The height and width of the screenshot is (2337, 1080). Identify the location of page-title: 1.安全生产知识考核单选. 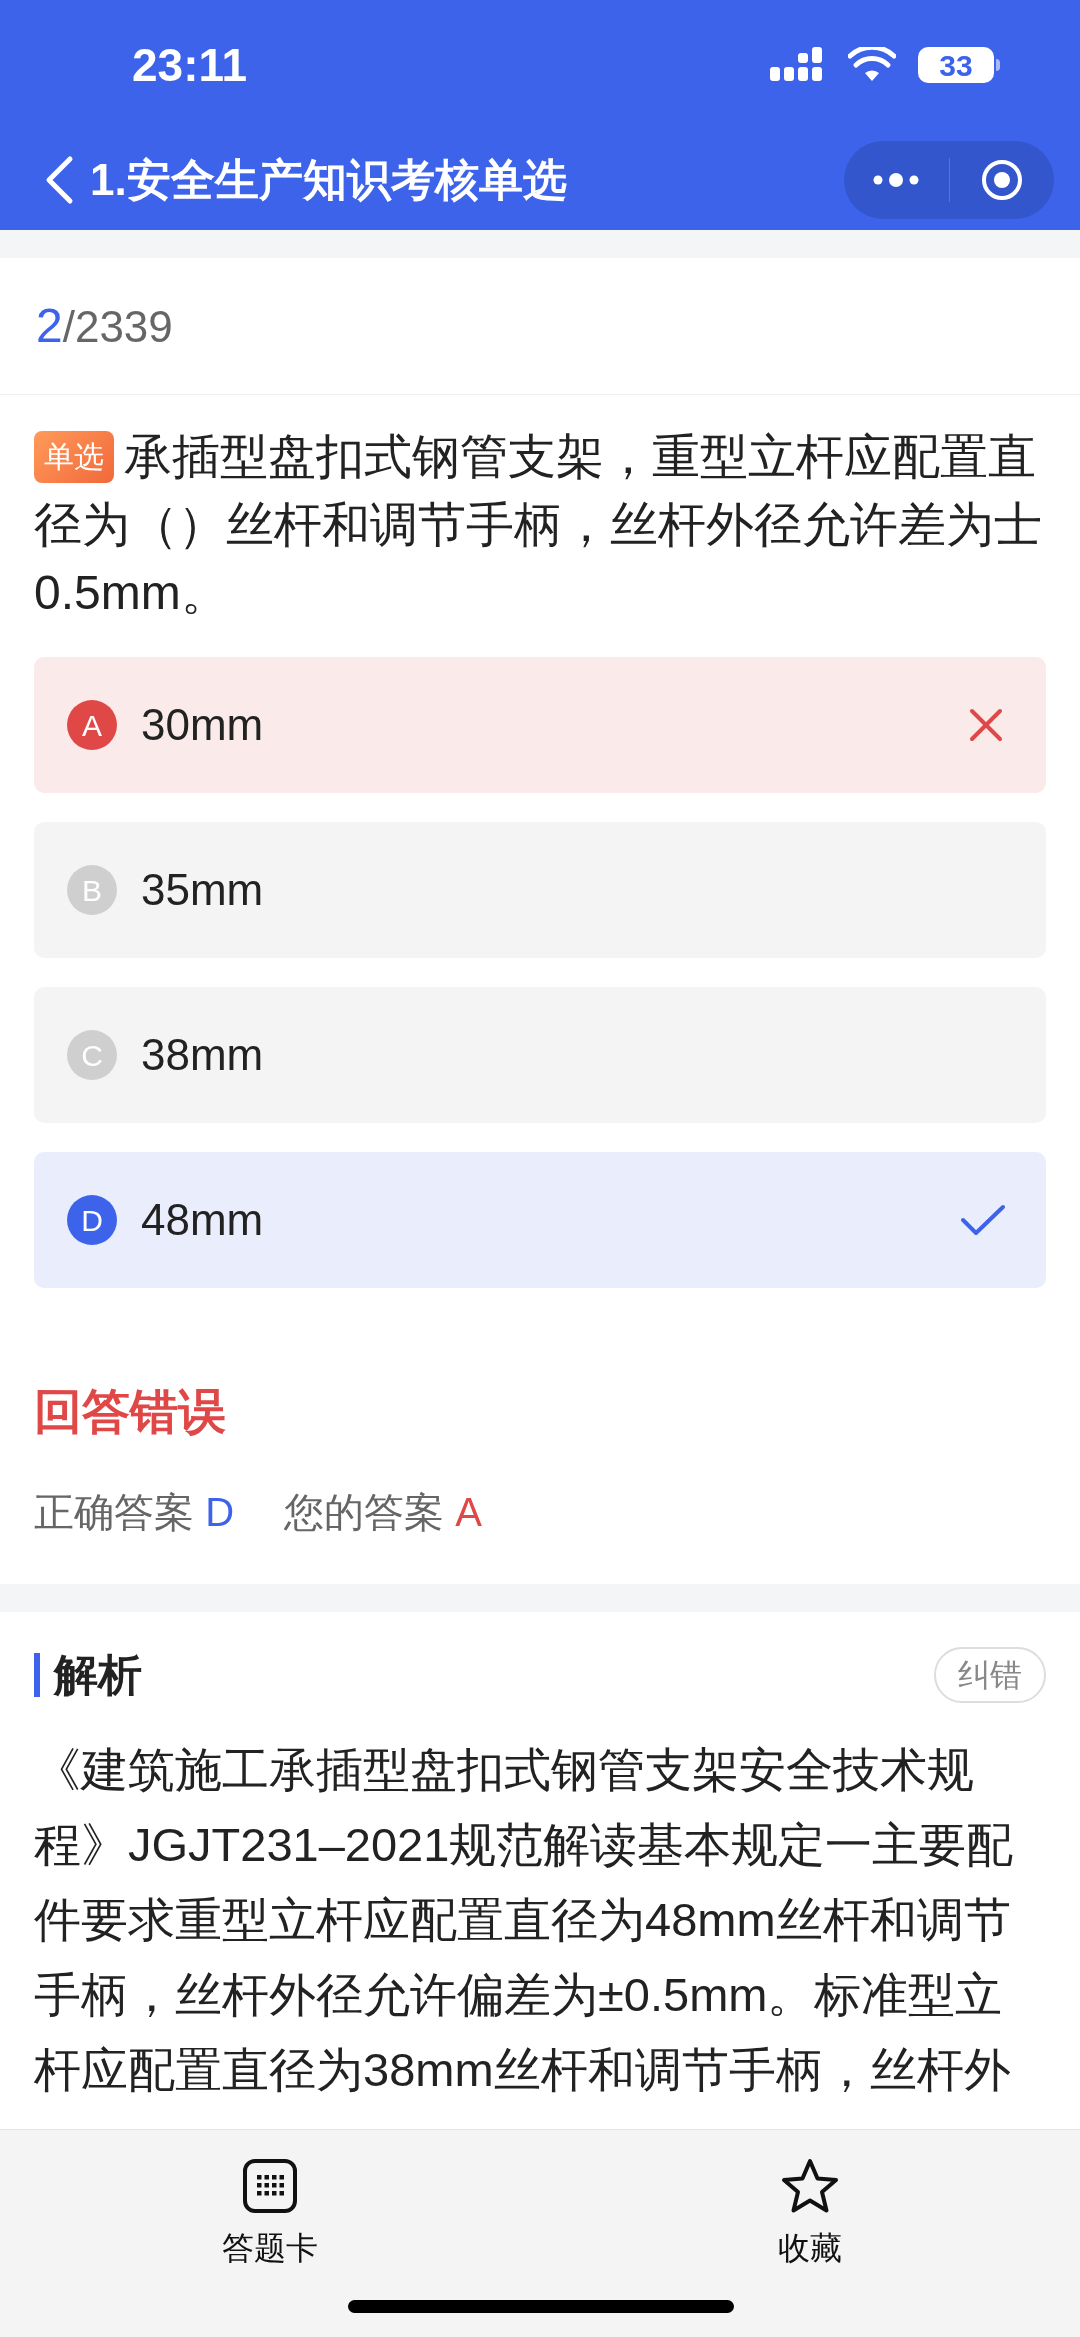
(328, 180).